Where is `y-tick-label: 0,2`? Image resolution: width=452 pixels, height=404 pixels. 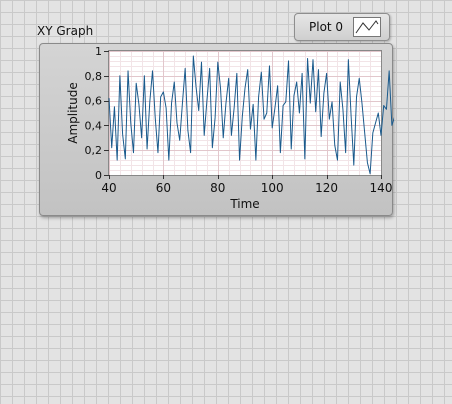
y-tick-label: 0,2 is located at coordinates (94, 150).